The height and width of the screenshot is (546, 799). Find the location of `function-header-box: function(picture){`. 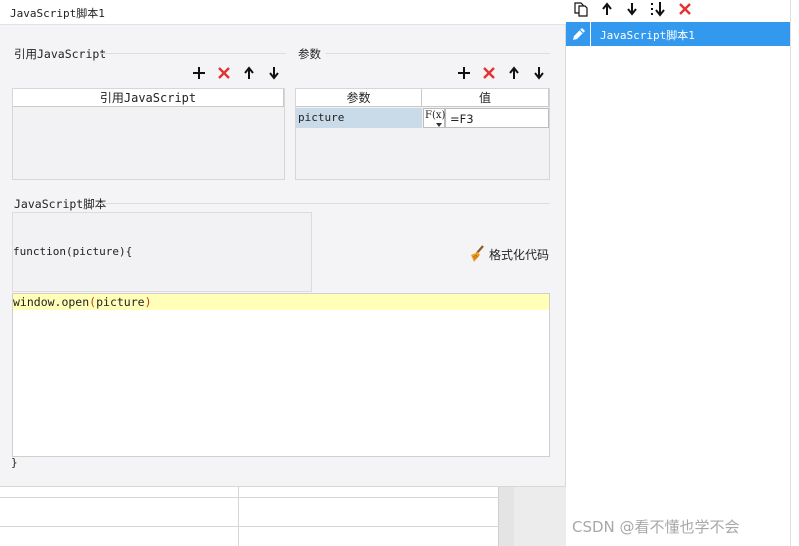

function-header-box: function(picture){ is located at coordinates (162, 252).